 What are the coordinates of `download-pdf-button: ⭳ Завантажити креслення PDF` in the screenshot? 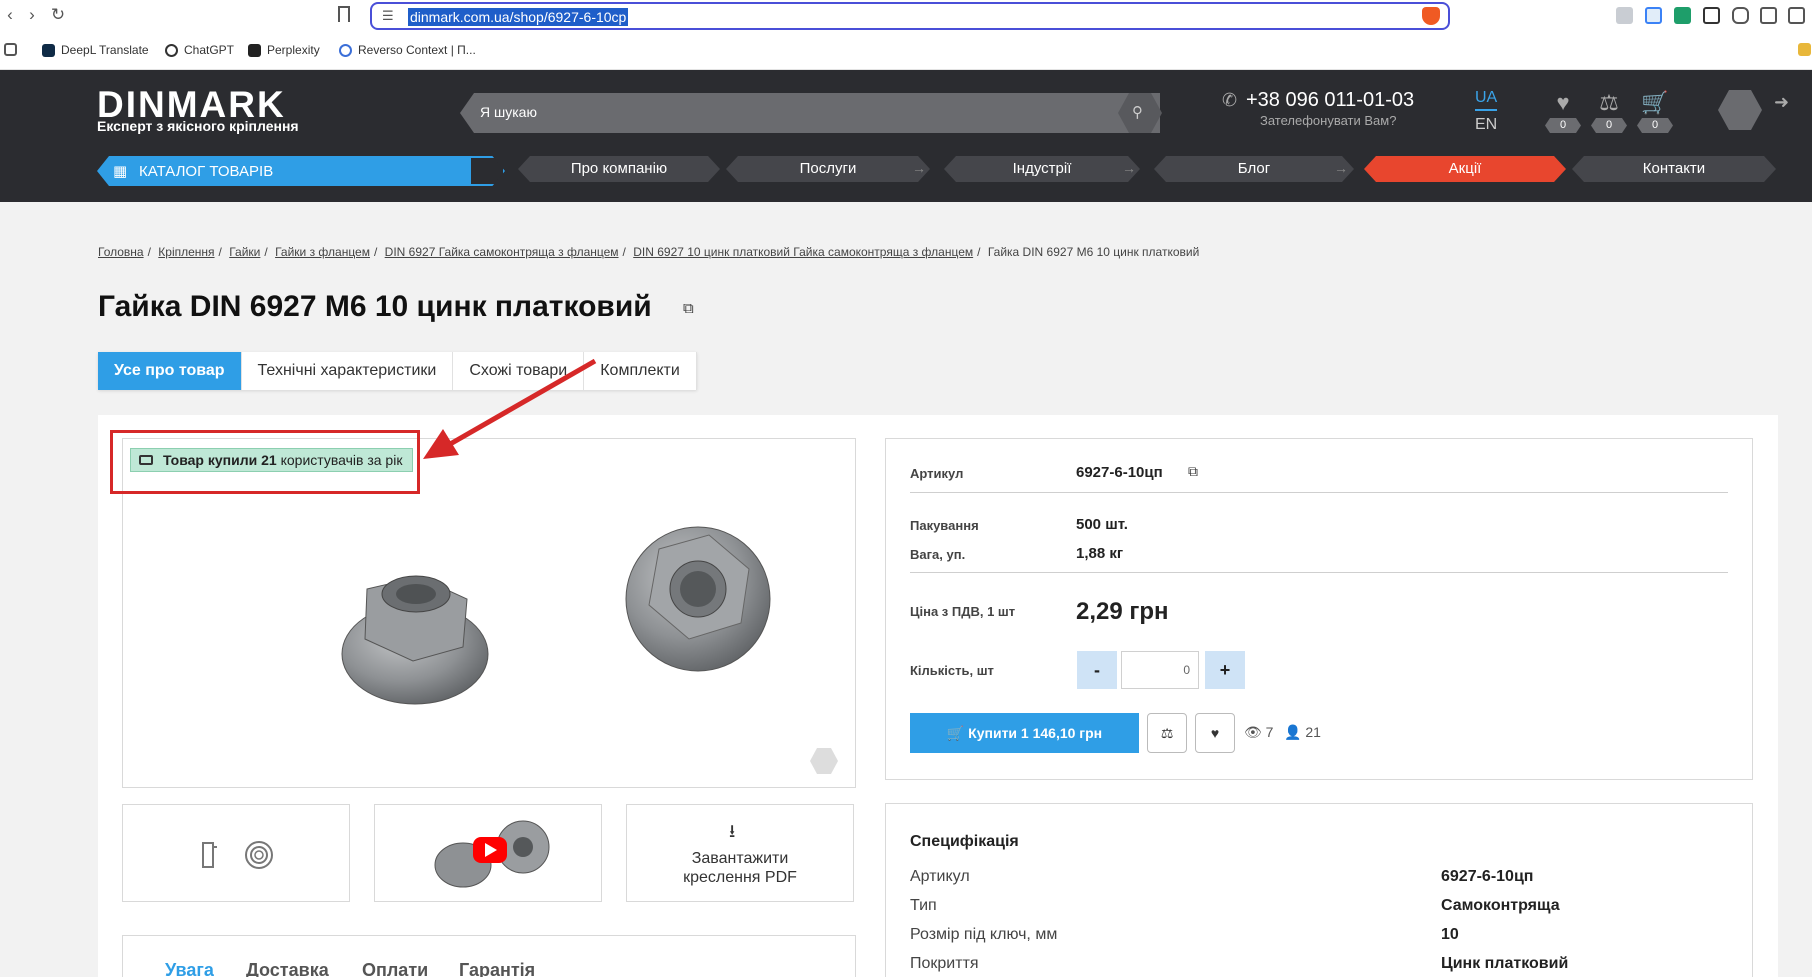 It's located at (740, 853).